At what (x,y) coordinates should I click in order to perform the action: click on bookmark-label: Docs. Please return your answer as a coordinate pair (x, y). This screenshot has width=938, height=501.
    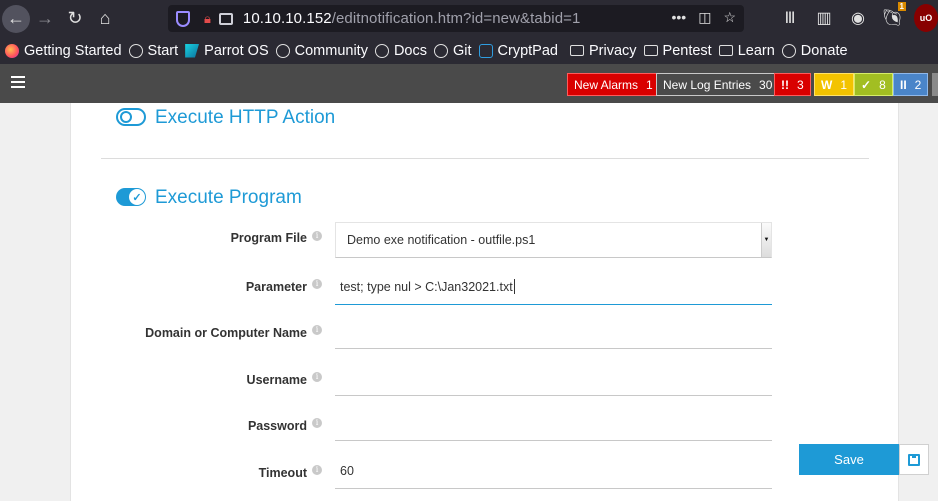
    Looking at the image, I should click on (410, 50).